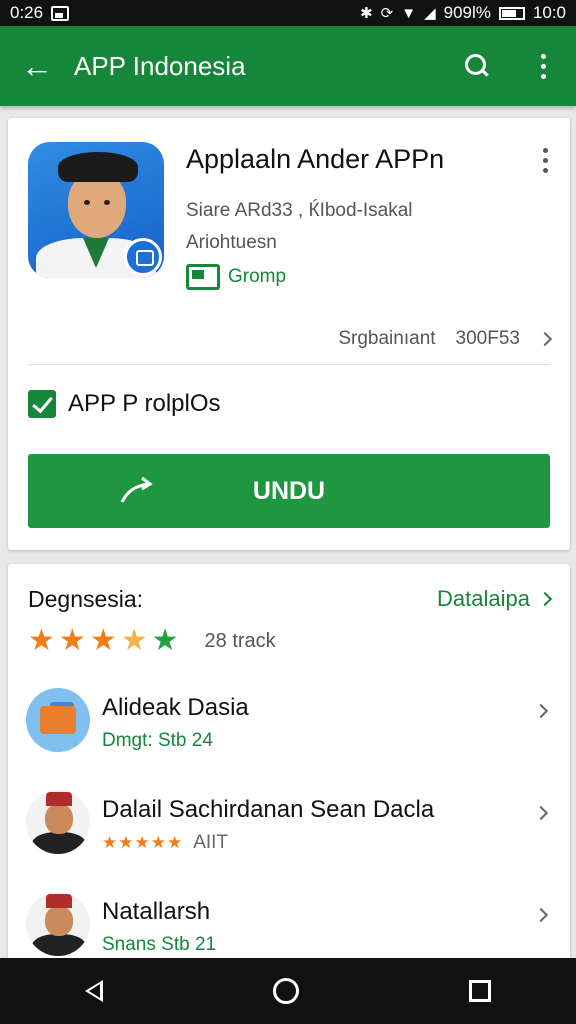 This screenshot has width=576, height=1024. I want to click on review-count: 28 track, so click(240, 640).